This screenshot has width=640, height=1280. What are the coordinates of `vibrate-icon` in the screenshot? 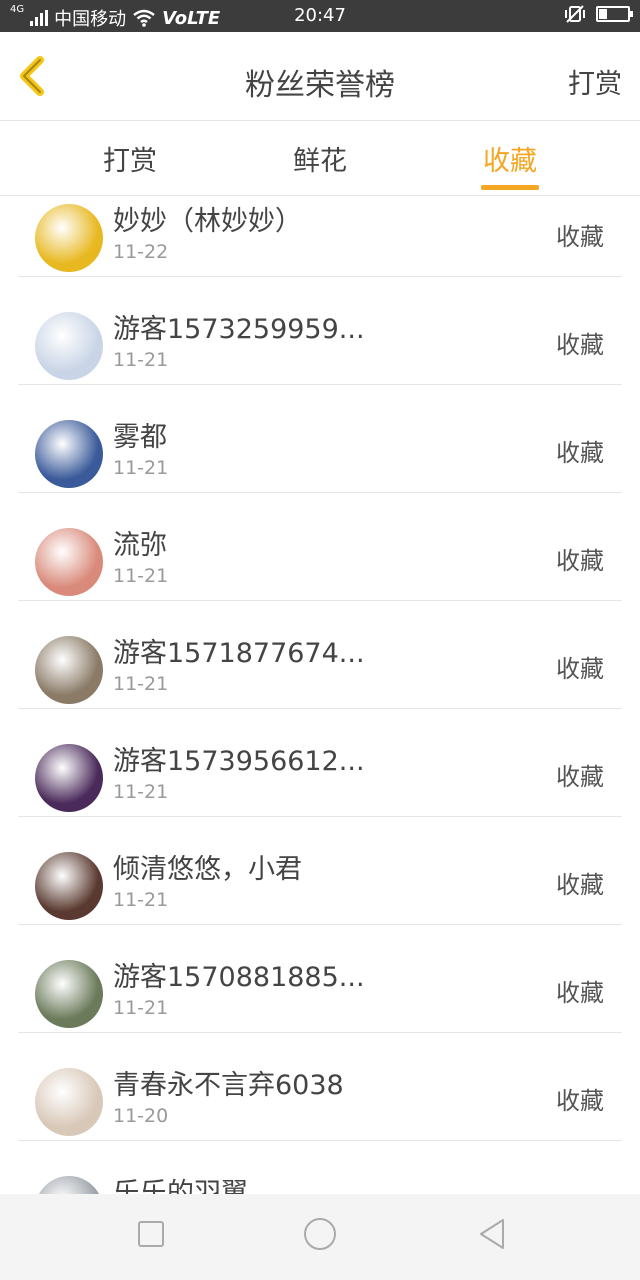 It's located at (575, 14).